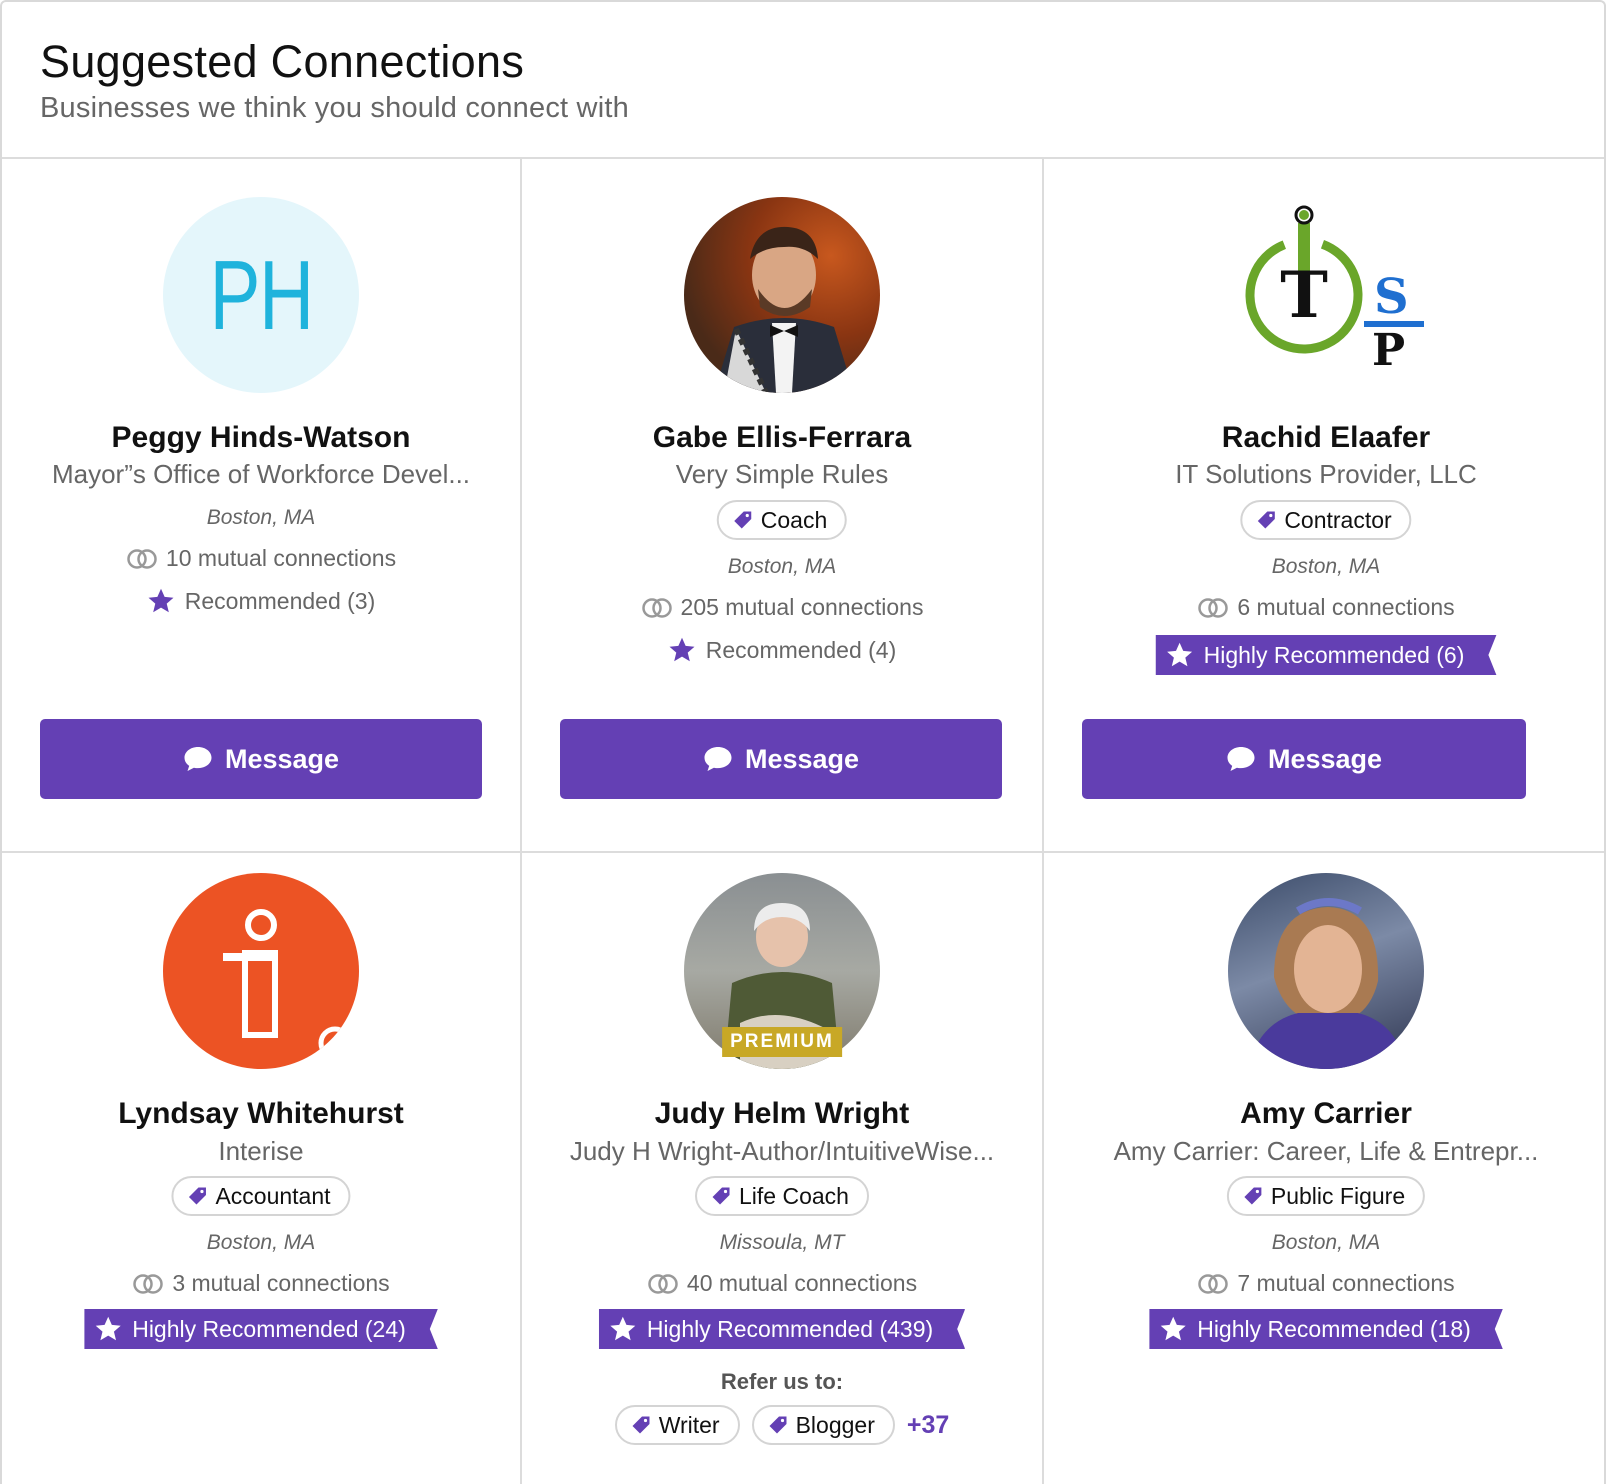 The height and width of the screenshot is (1484, 1610). What do you see at coordinates (782, 1196) in the screenshot?
I see `category-tag: Life Coach` at bounding box center [782, 1196].